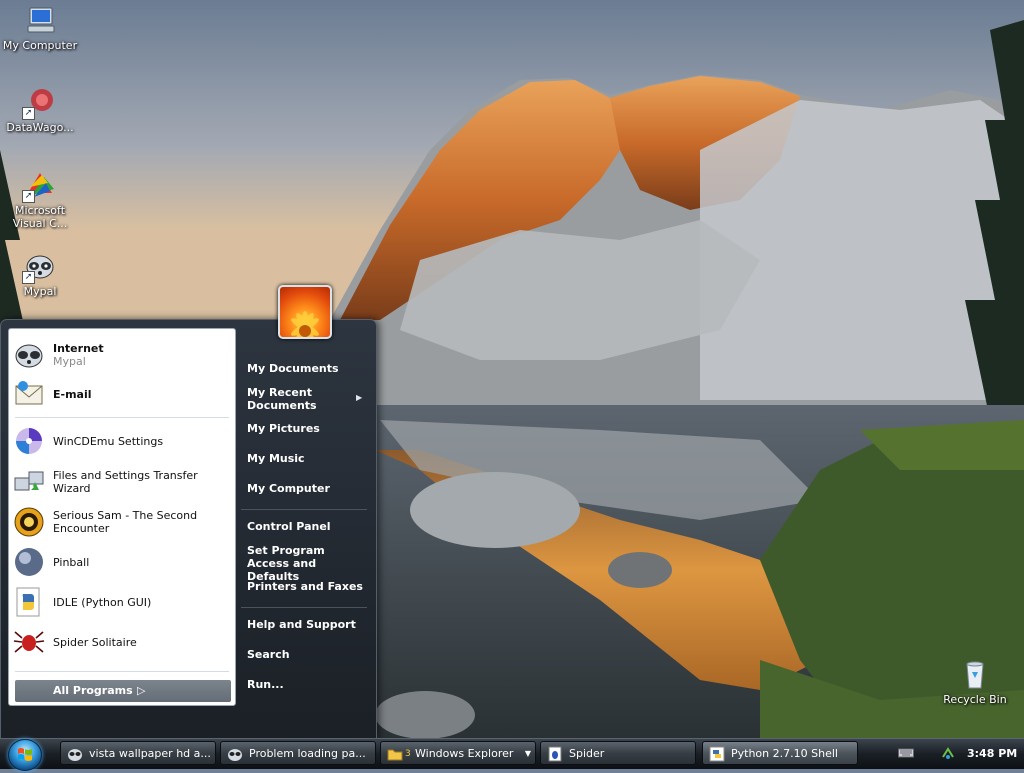  I want to click on program-pinball: Pinball, so click(122, 562).